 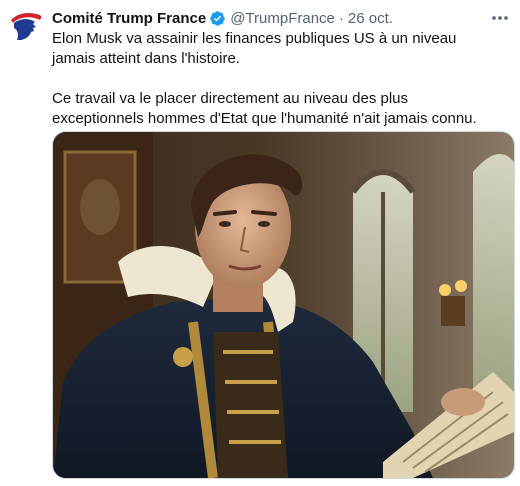 What do you see at coordinates (217, 18) in the screenshot?
I see `verified-badge-icon` at bounding box center [217, 18].